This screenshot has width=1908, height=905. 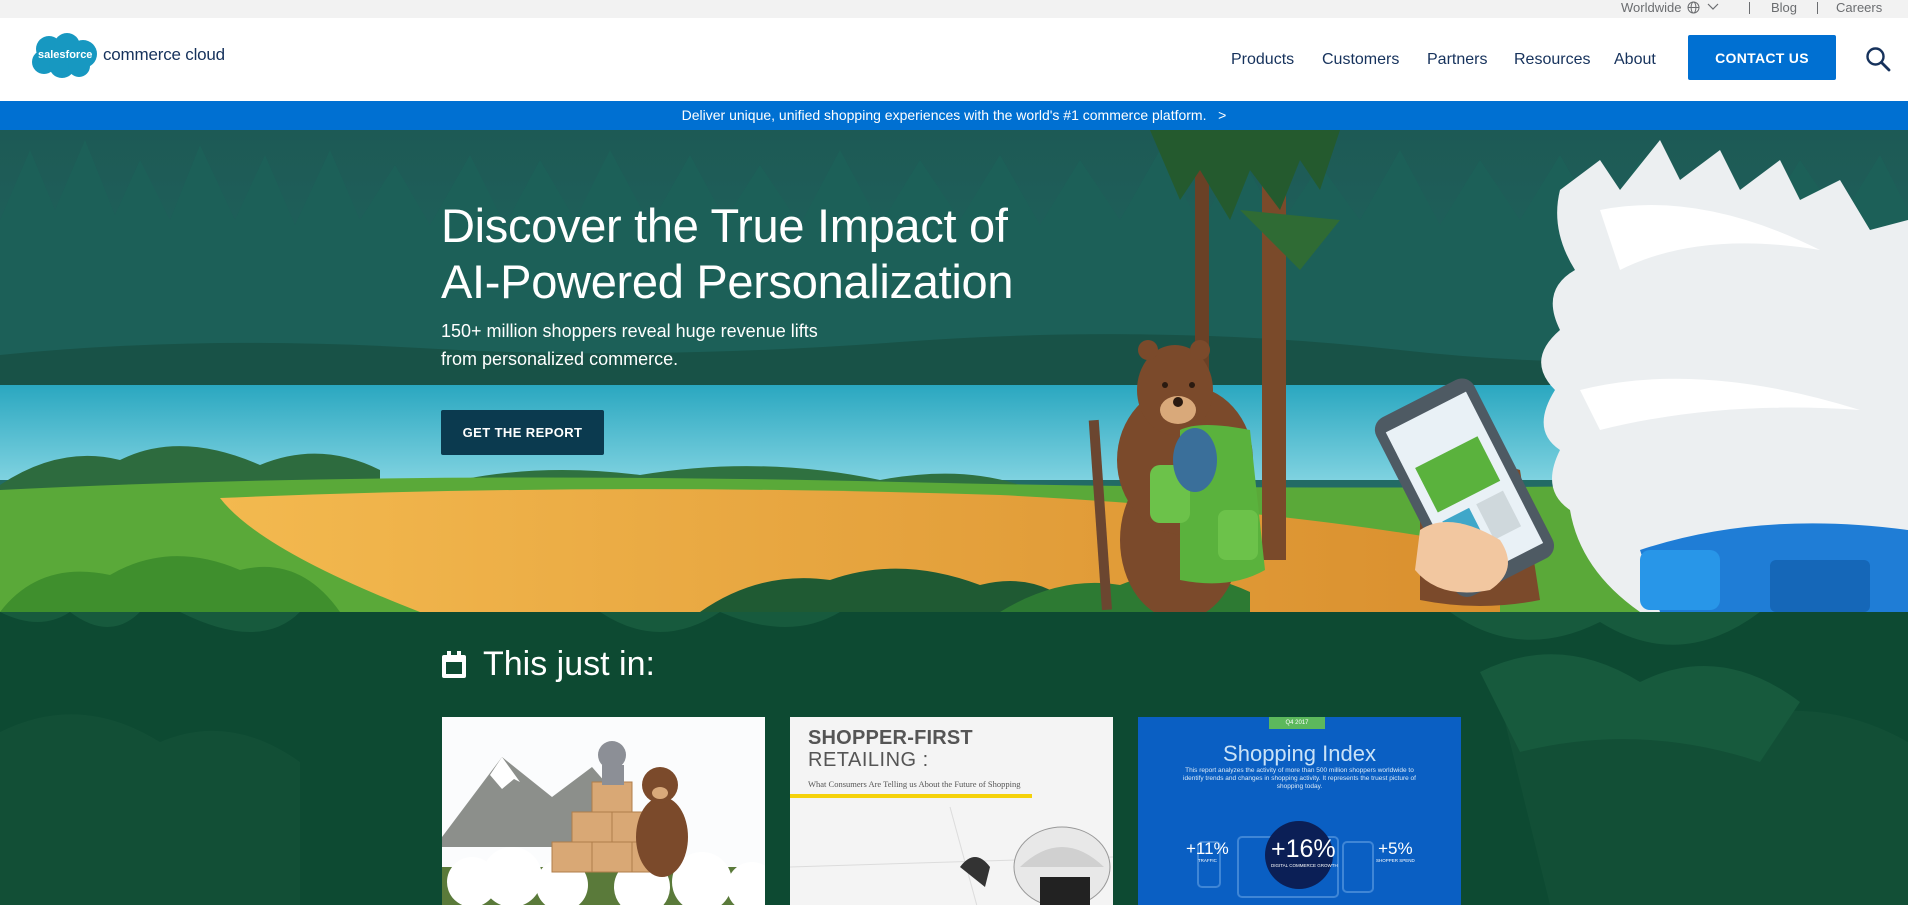 I want to click on salesforce-commerce-cloud-logo: salesforce commerce cloud, so click(x=135, y=57).